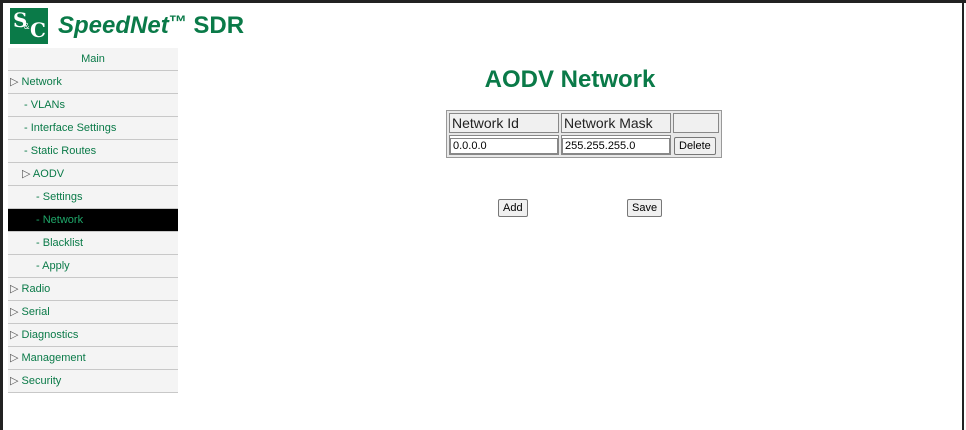 The image size is (966, 430). I want to click on logo: S & C, so click(29, 26).